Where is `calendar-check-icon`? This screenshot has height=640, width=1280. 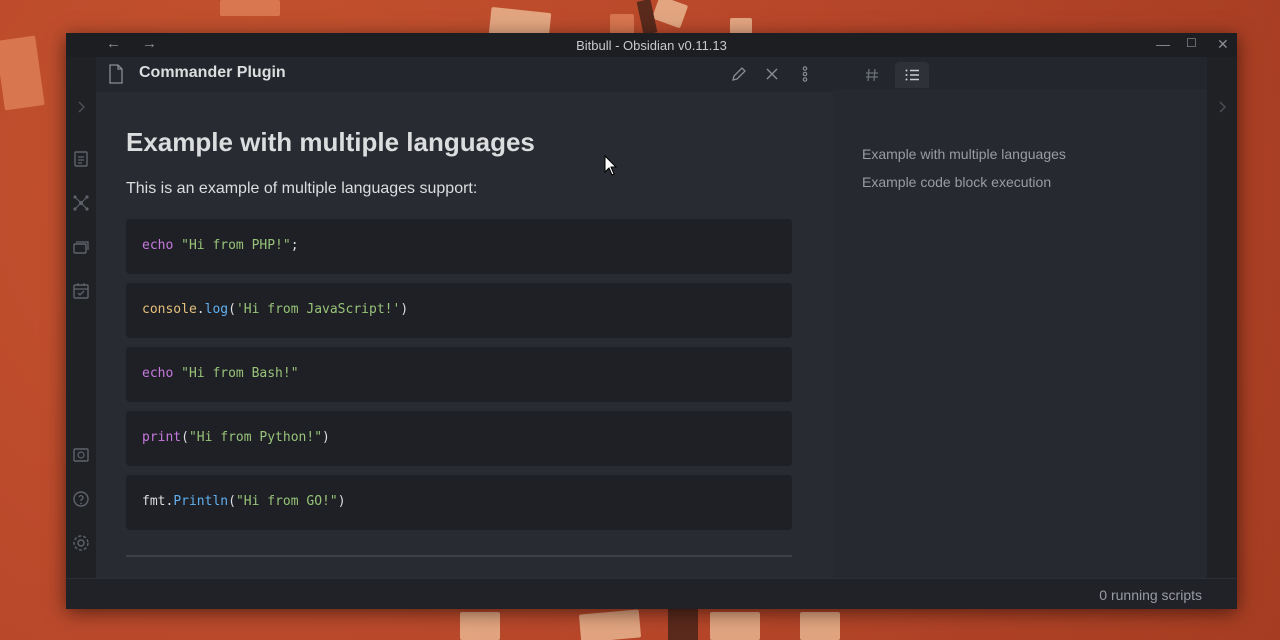 calendar-check-icon is located at coordinates (81, 291).